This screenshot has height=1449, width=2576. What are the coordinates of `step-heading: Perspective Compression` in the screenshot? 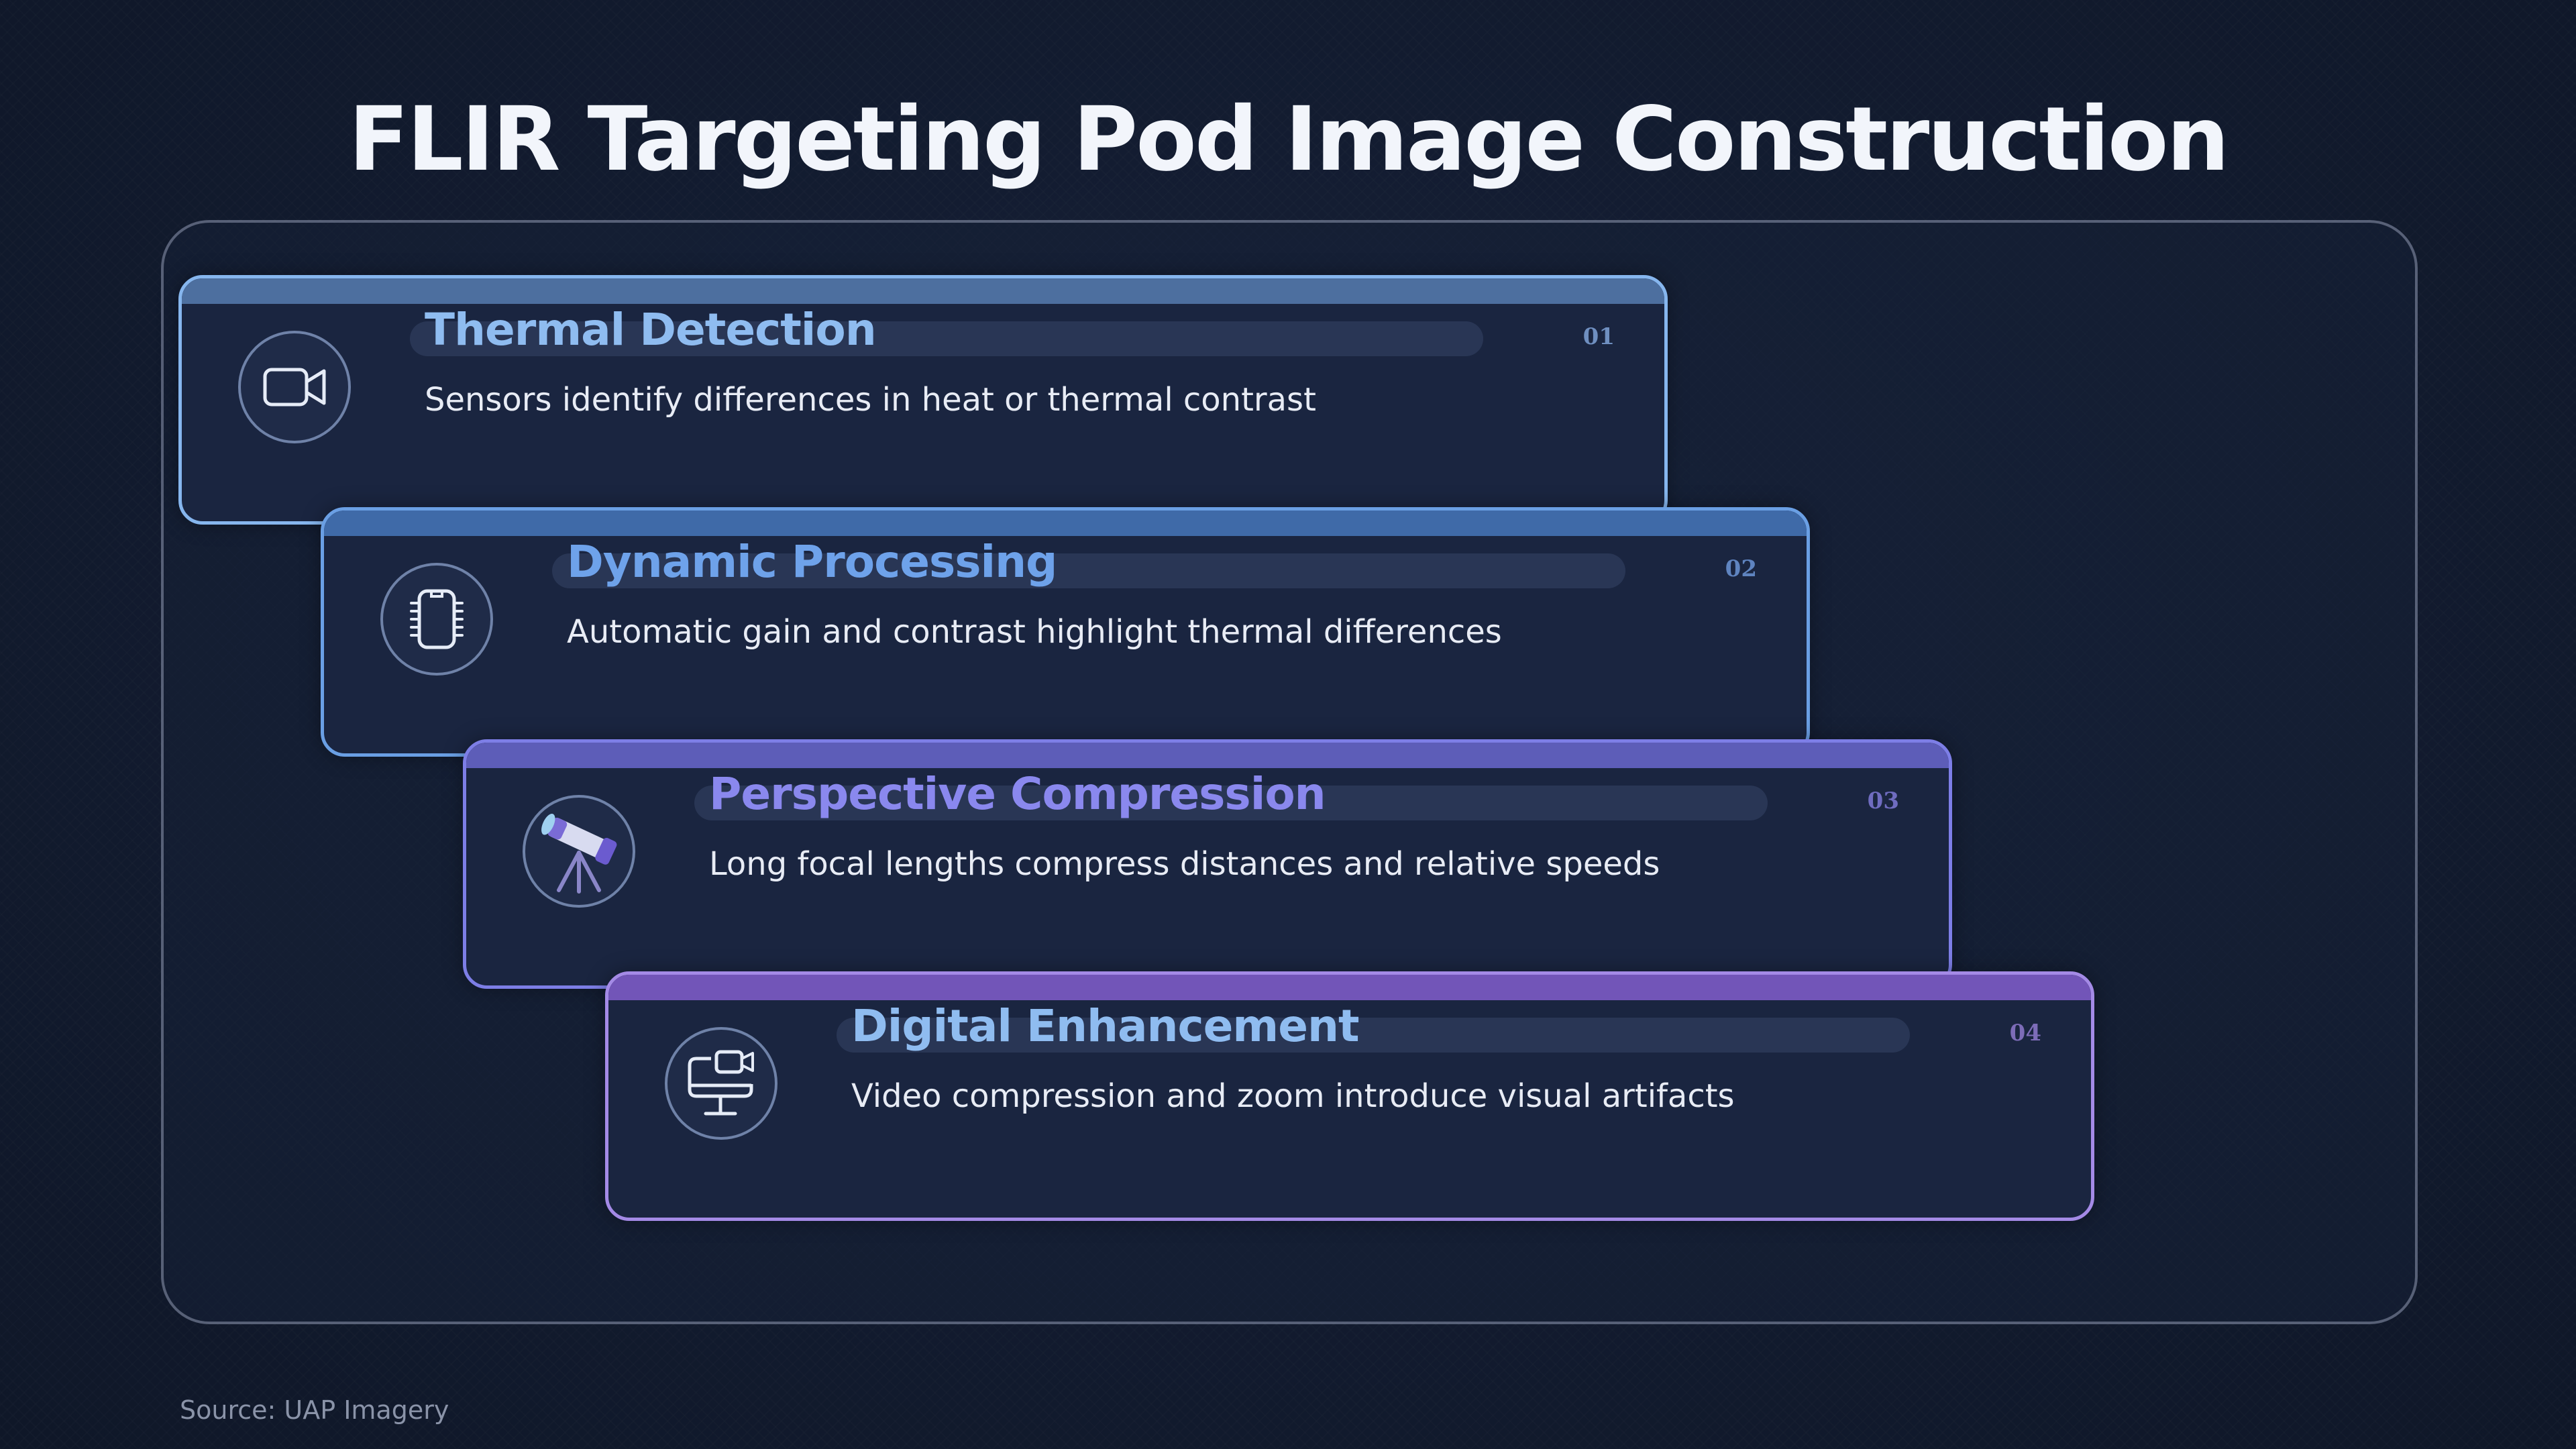 It's located at (1017, 794).